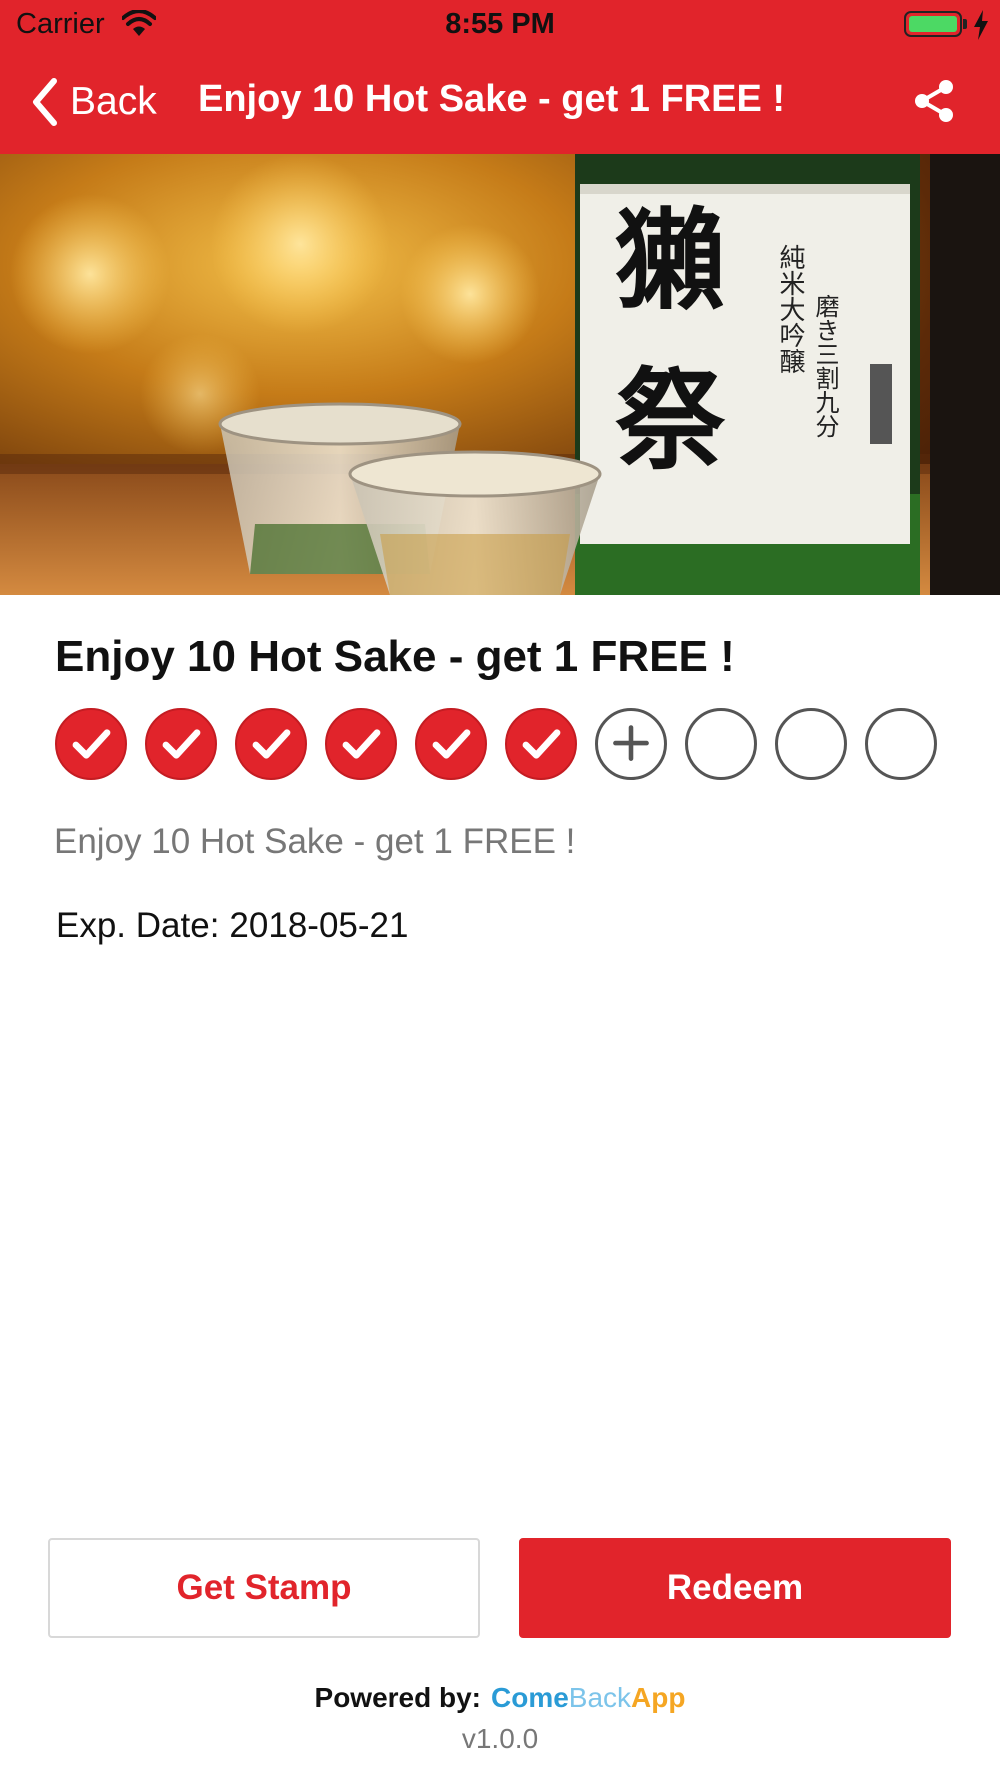 This screenshot has height=1778, width=1000. I want to click on exp-date-label: Exp. Date:, so click(138, 925).